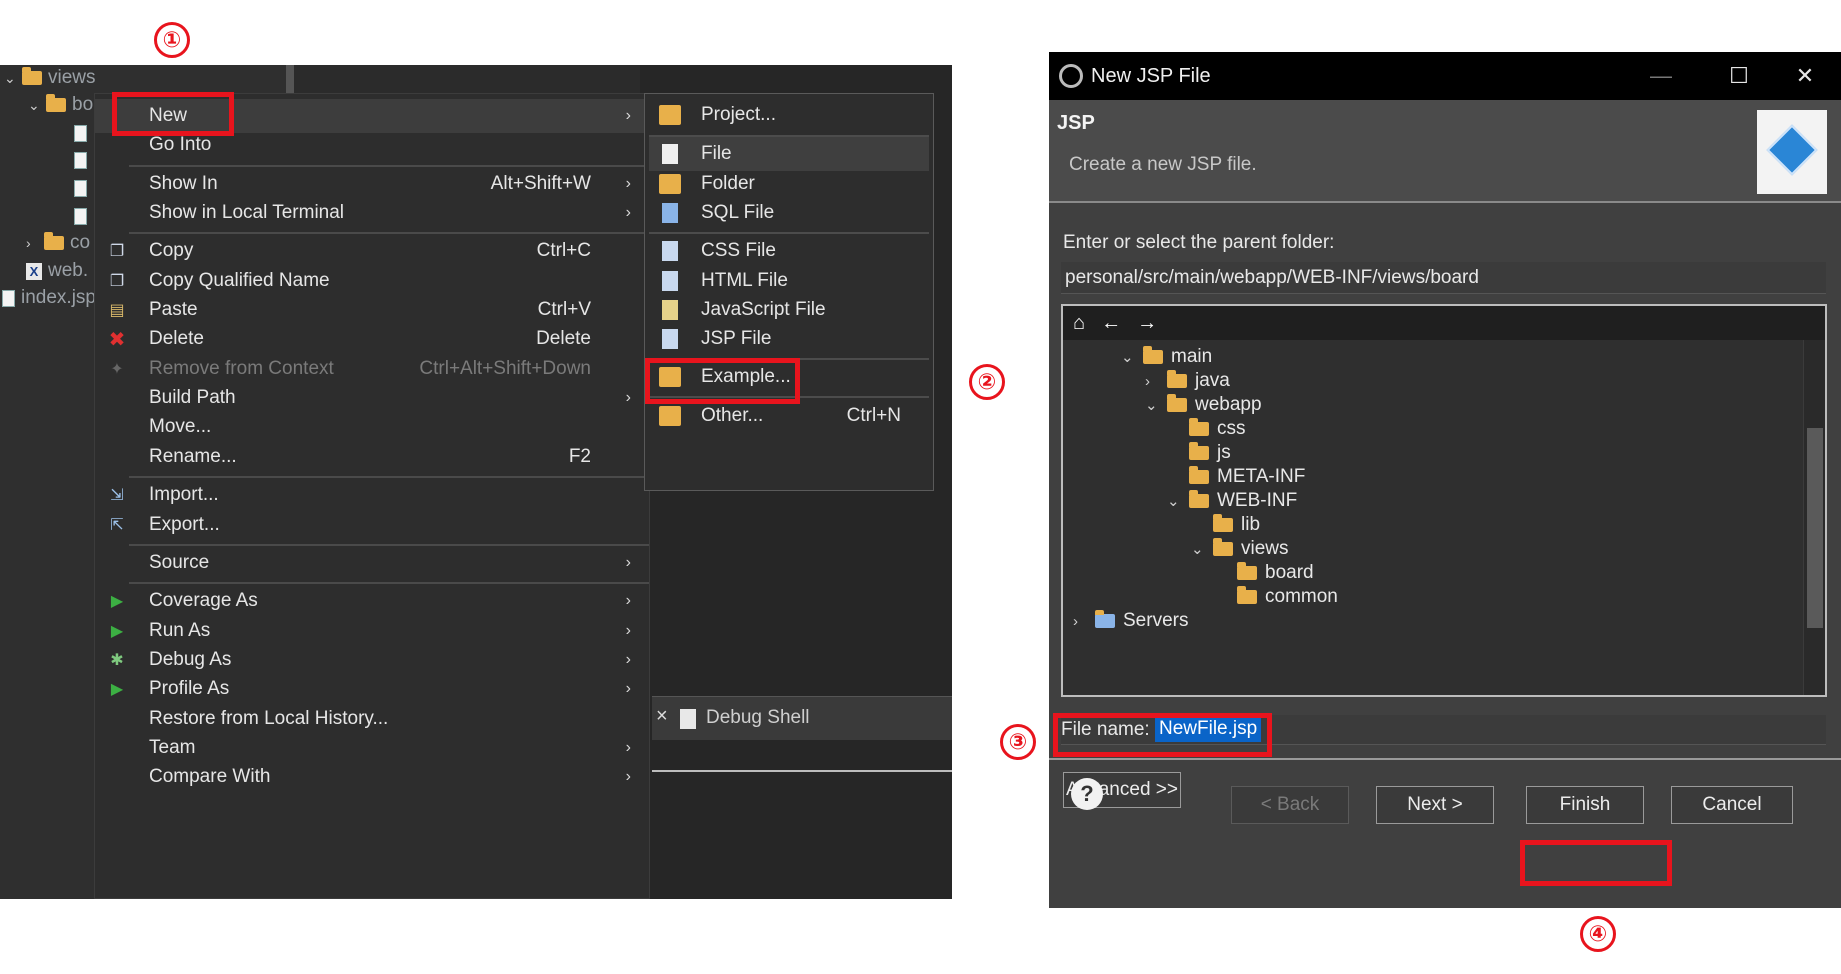 This screenshot has width=1841, height=974. I want to click on button-bar-separator, so click(1445, 759).